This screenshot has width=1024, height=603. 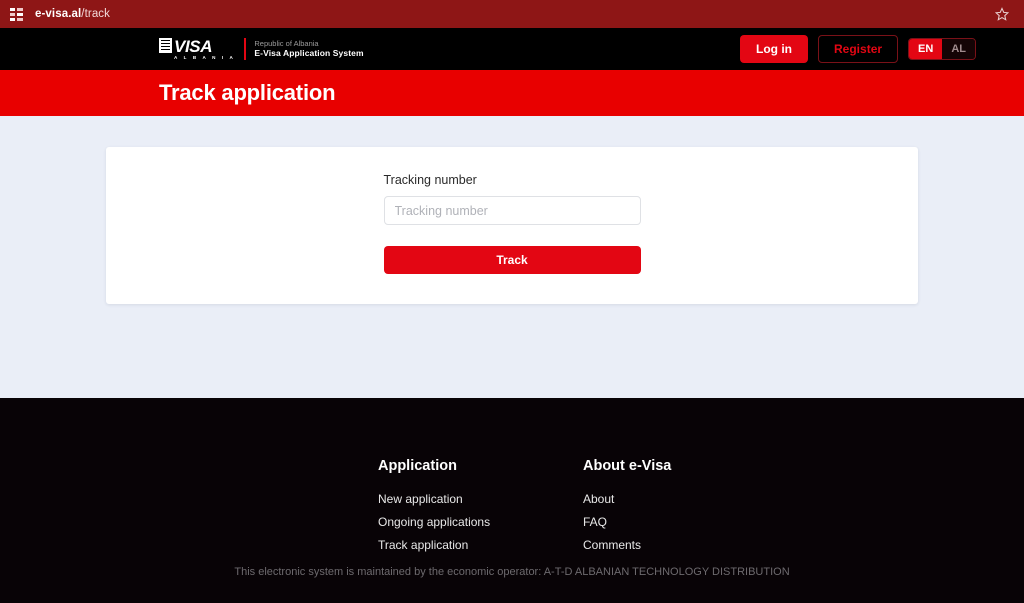 I want to click on star-icon, so click(x=1002, y=14).